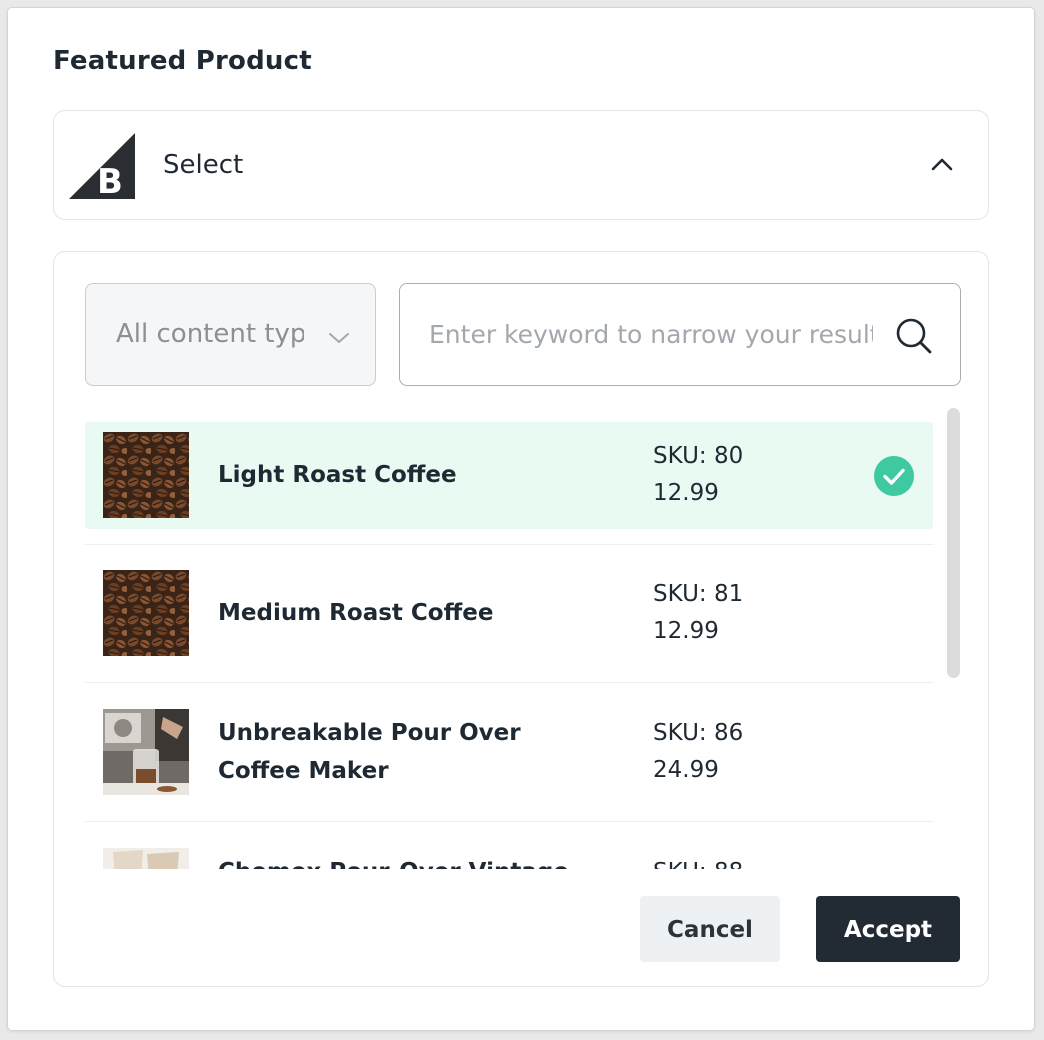  Describe the element at coordinates (753, 861) in the screenshot. I see `product-sku: SKU: 88` at that location.